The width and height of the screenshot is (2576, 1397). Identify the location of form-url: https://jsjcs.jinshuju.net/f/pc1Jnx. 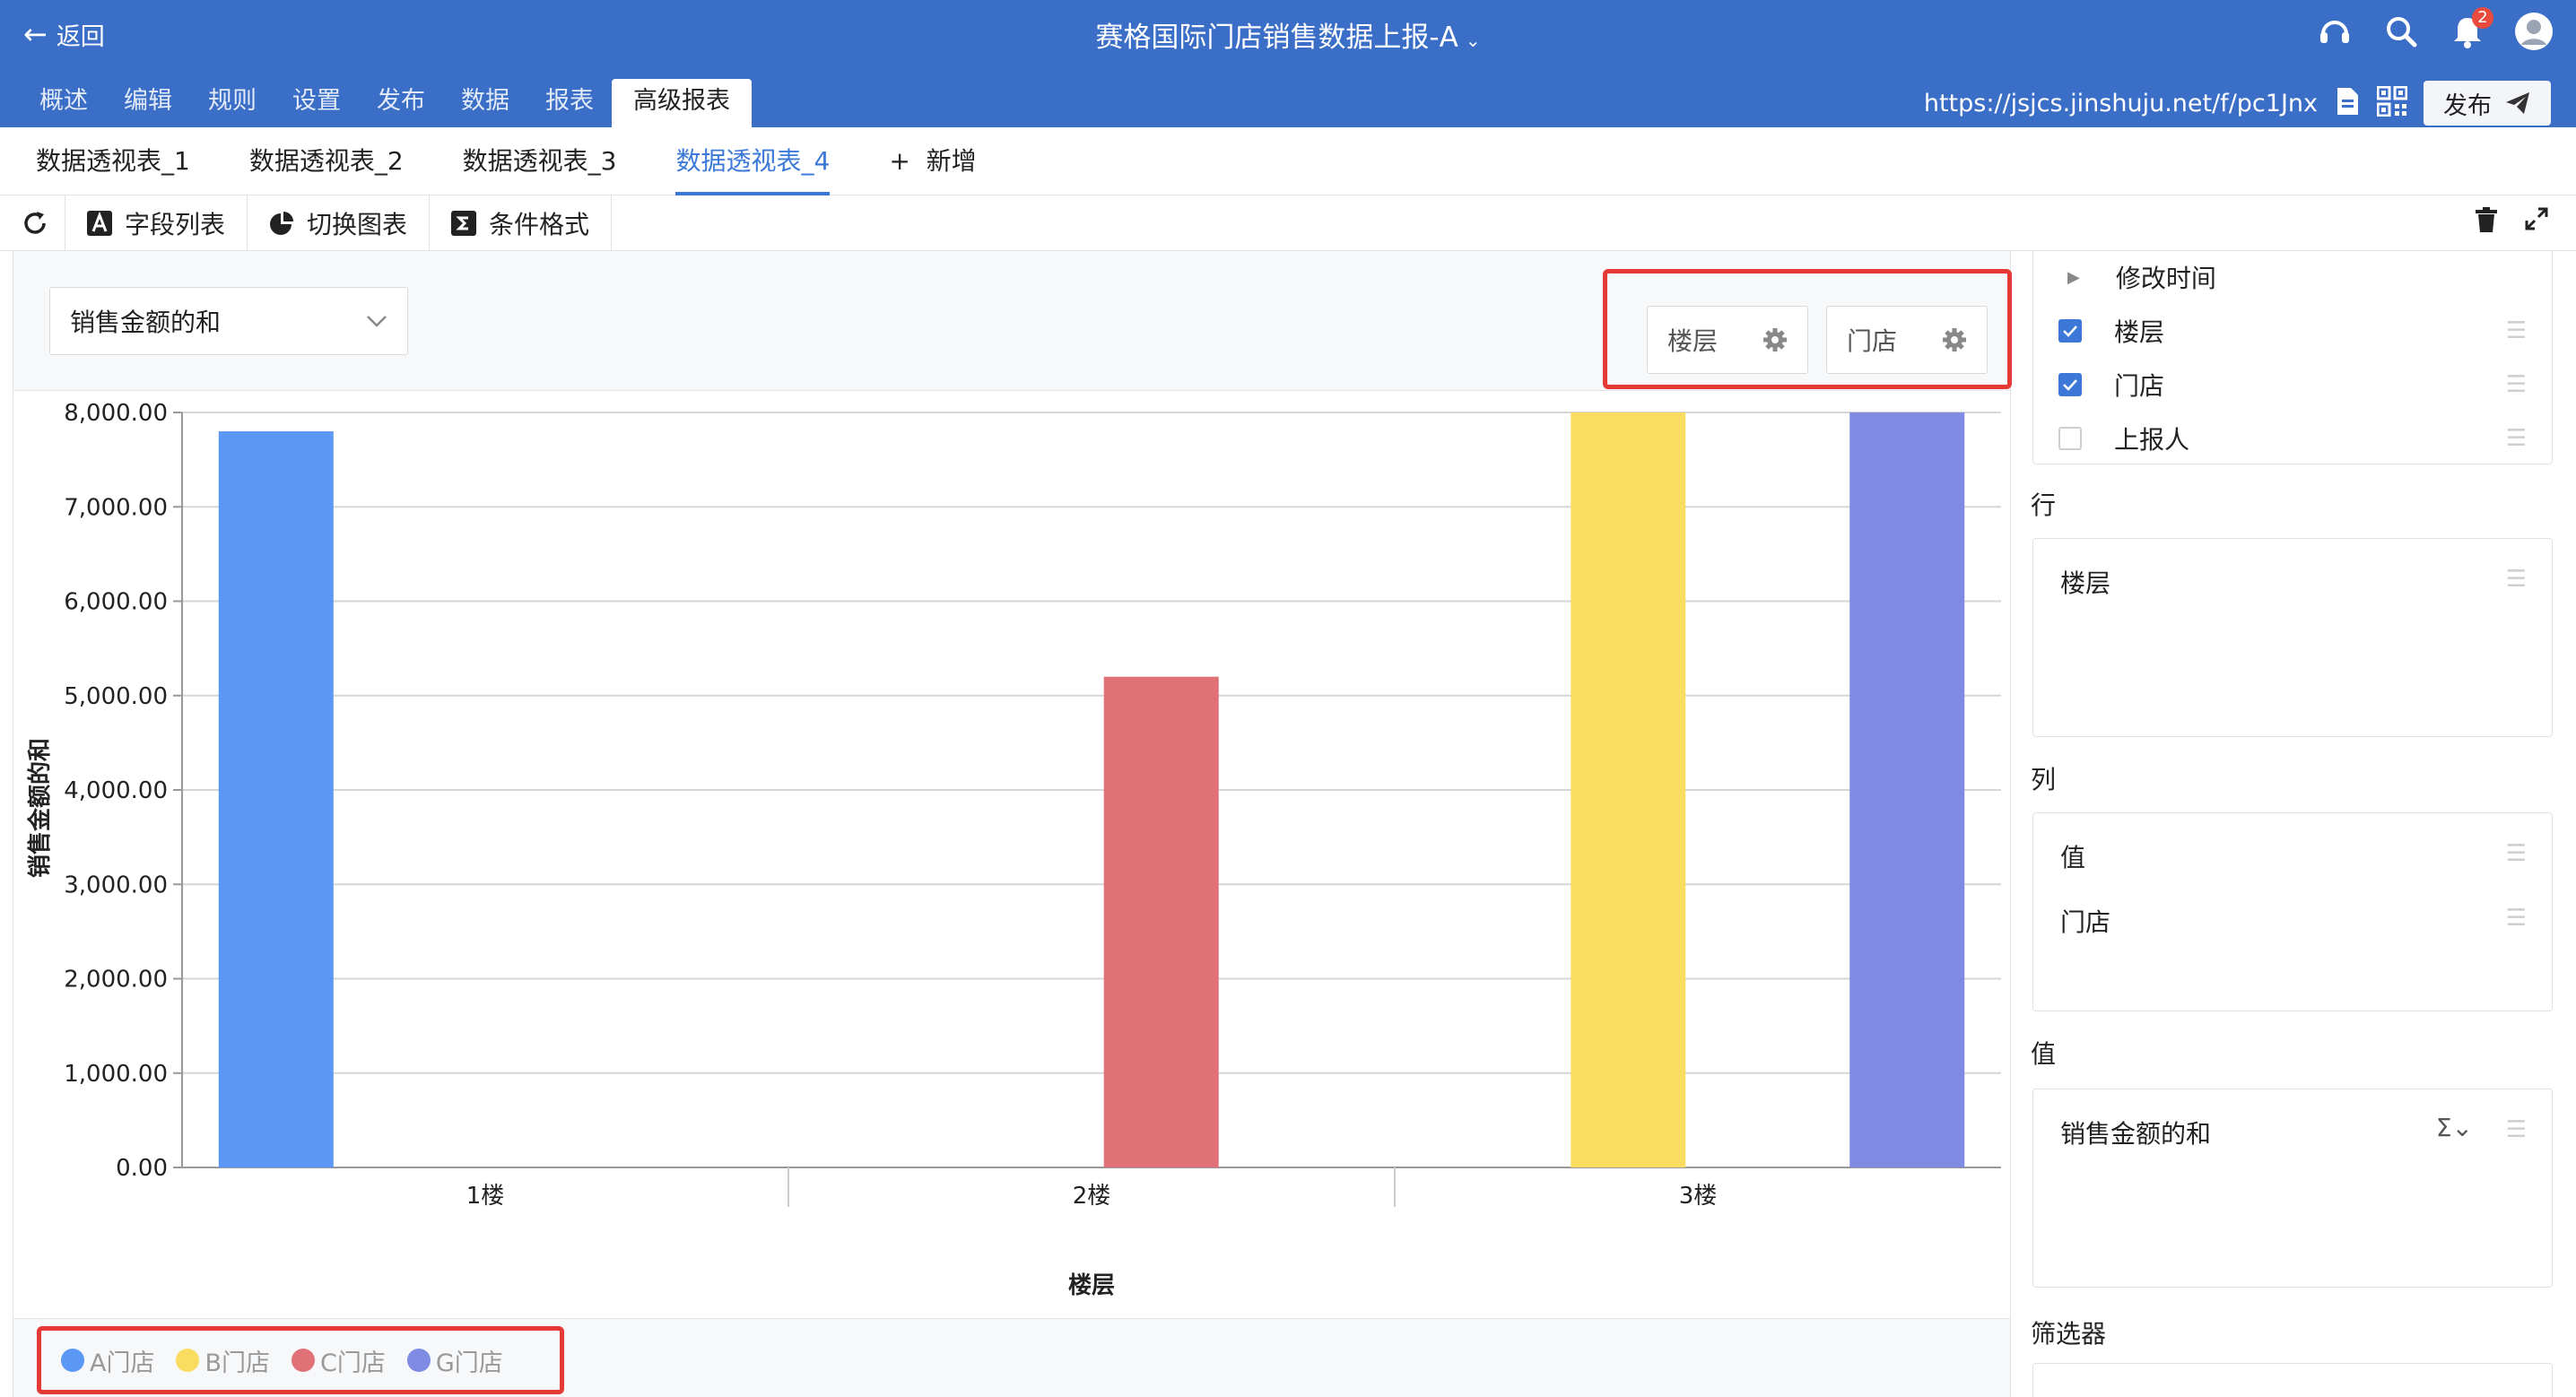
(2121, 103).